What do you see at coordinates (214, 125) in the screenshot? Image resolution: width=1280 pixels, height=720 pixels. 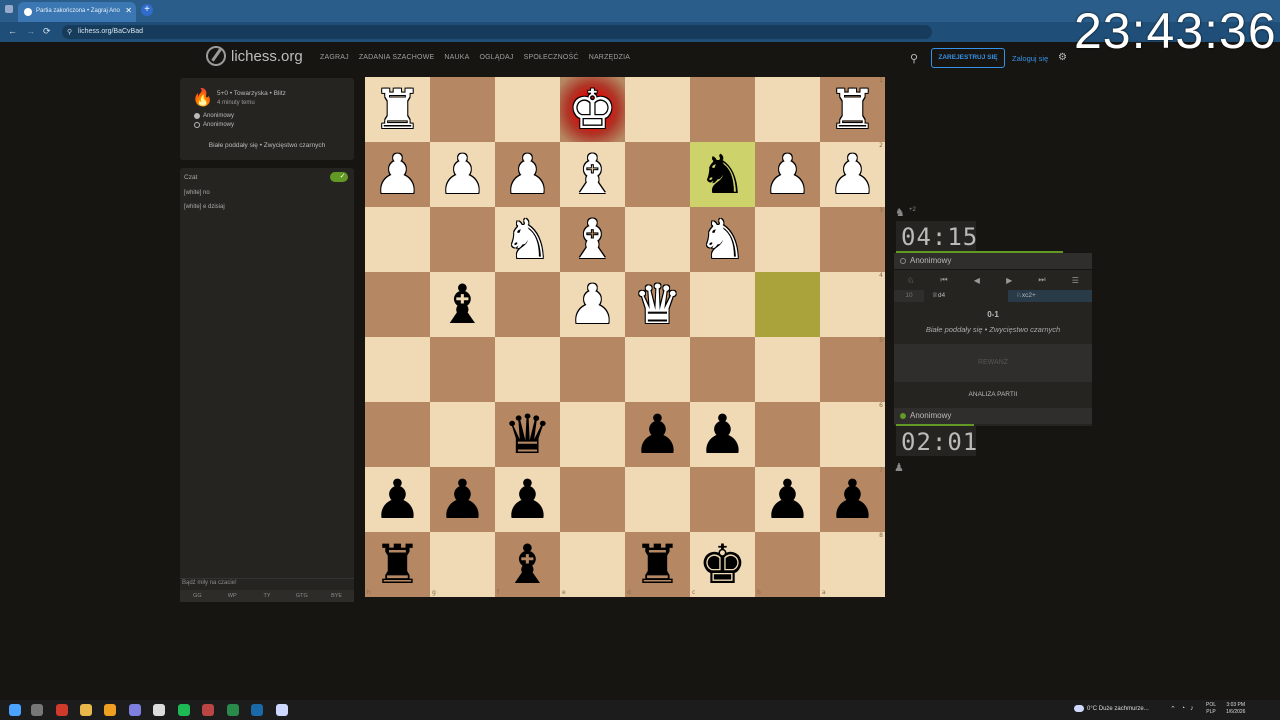 I see `player-black-row: Anonimowy` at bounding box center [214, 125].